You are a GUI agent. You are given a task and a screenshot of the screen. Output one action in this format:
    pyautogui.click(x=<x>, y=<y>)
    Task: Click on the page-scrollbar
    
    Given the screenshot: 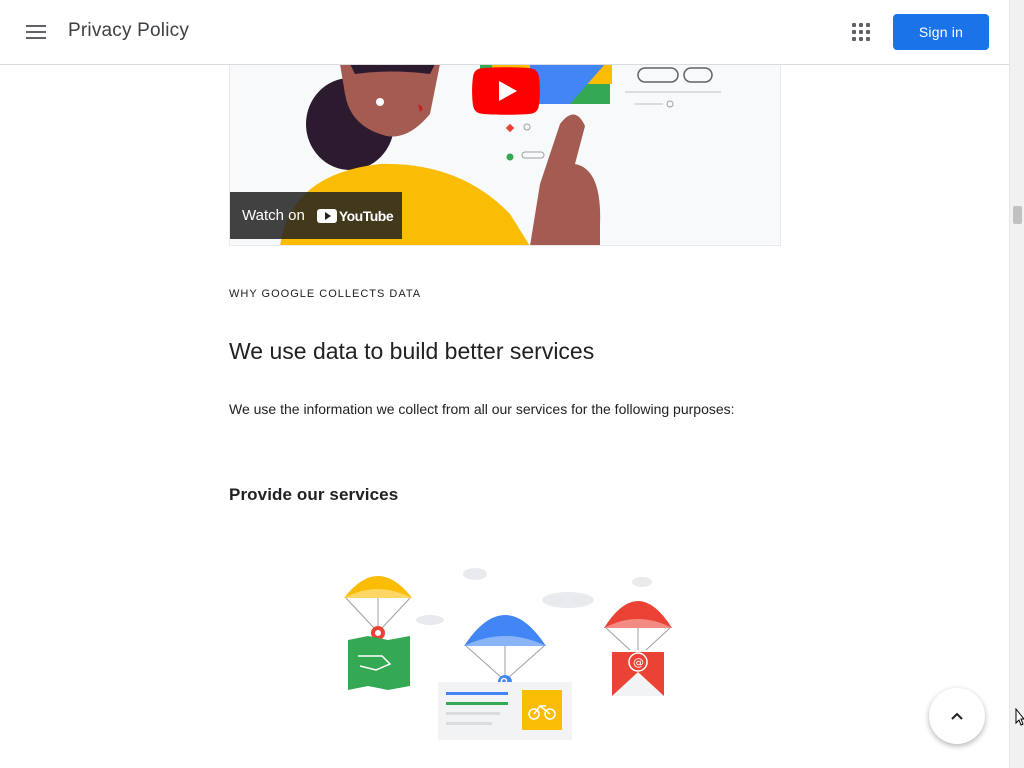 What is the action you would take?
    pyautogui.click(x=1016, y=384)
    